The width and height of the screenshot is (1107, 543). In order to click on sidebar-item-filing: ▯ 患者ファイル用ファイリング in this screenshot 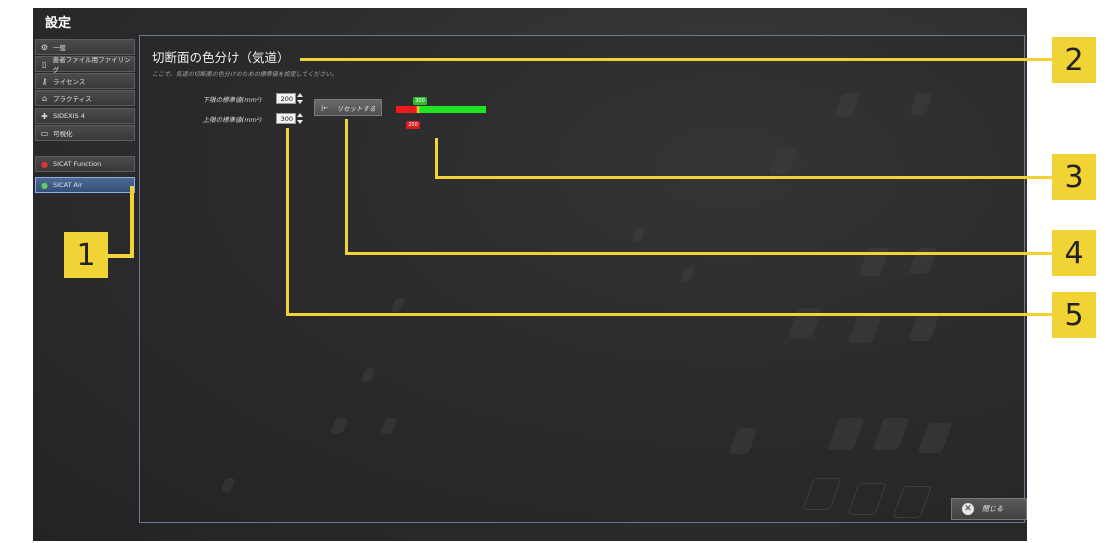, I will do `click(85, 65)`.